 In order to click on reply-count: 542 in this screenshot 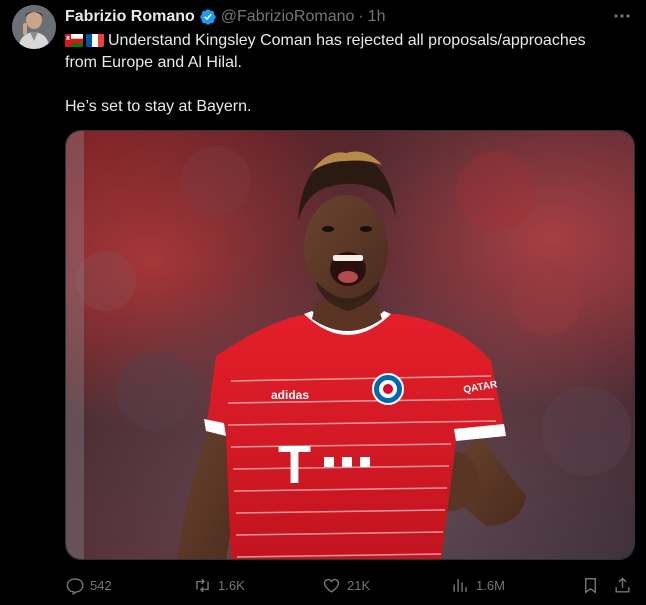, I will do `click(101, 585)`.